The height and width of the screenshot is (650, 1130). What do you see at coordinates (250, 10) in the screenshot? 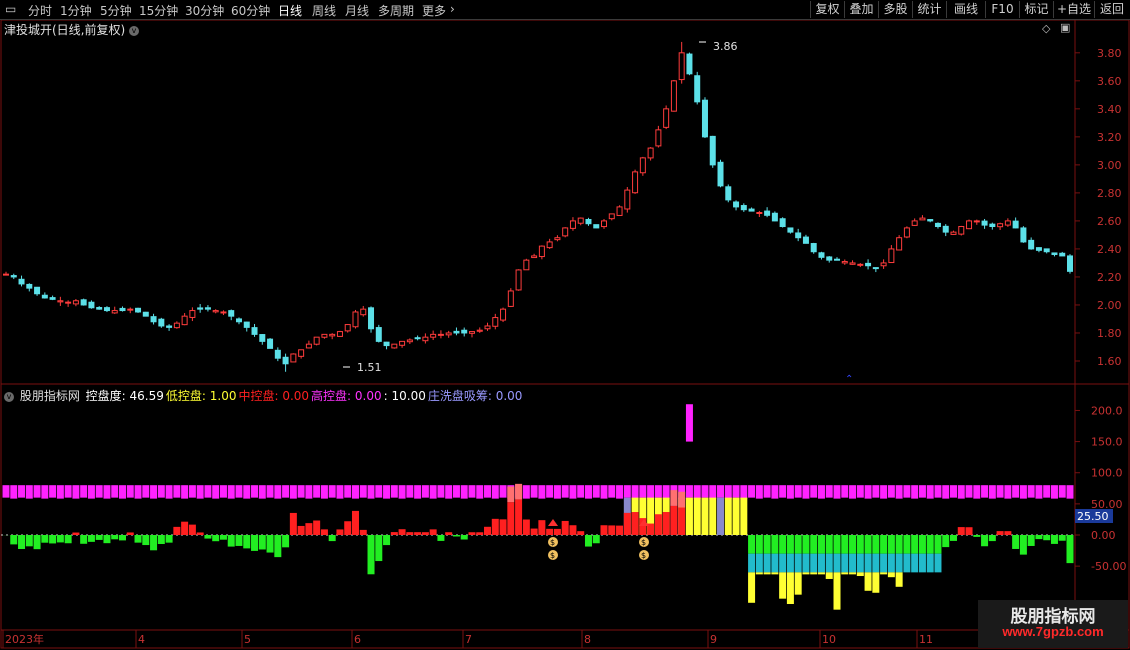
I see `tab-60min: 60分钟` at bounding box center [250, 10].